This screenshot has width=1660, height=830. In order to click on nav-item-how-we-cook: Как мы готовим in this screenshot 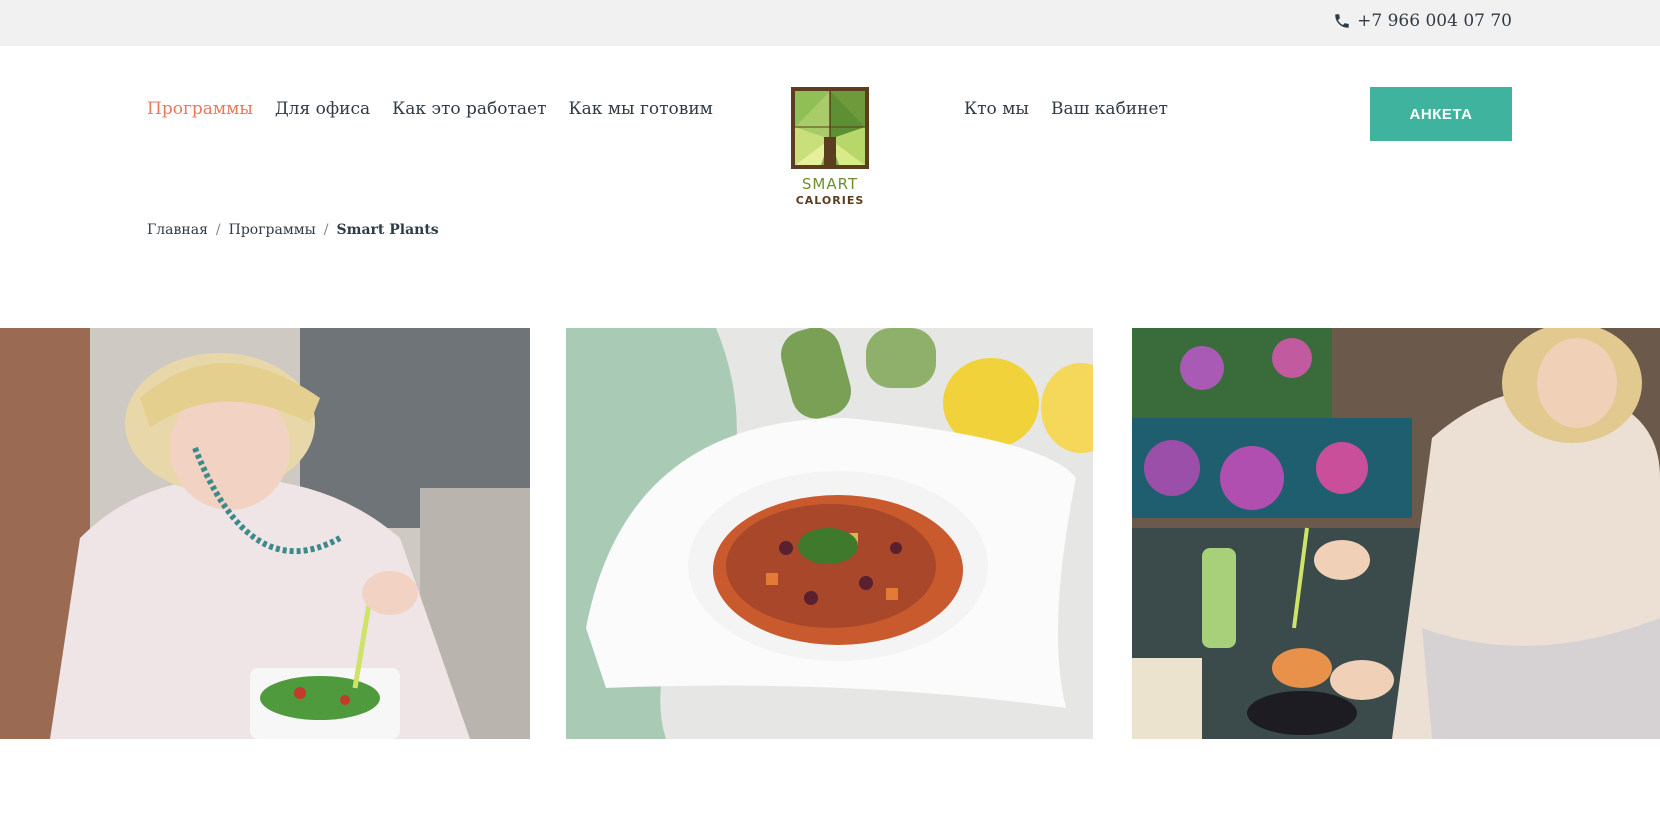, I will do `click(641, 109)`.